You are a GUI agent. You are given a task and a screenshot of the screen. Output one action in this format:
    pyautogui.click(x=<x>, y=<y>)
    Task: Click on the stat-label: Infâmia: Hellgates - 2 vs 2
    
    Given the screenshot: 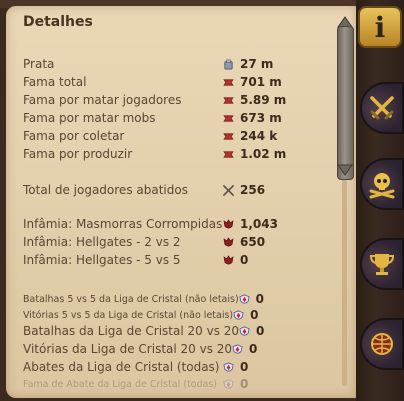 What is the action you would take?
    pyautogui.click(x=102, y=242)
    